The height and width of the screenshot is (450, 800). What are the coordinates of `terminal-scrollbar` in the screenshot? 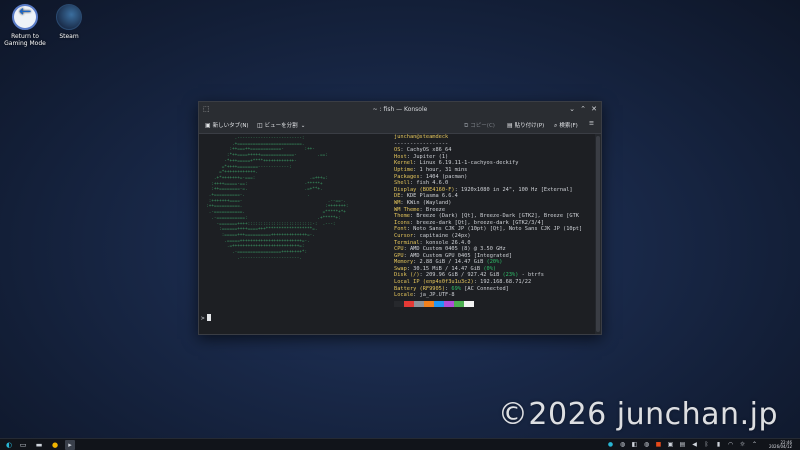 It's located at (598, 234).